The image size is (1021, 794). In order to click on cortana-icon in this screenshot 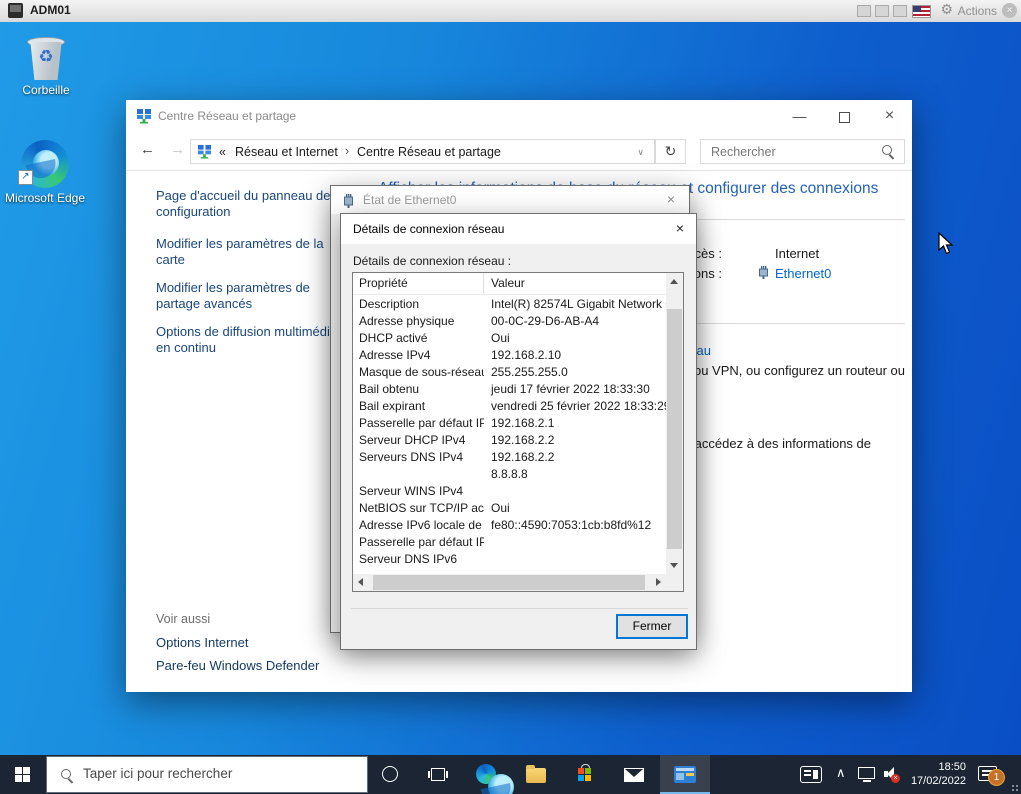, I will do `click(390, 774)`.